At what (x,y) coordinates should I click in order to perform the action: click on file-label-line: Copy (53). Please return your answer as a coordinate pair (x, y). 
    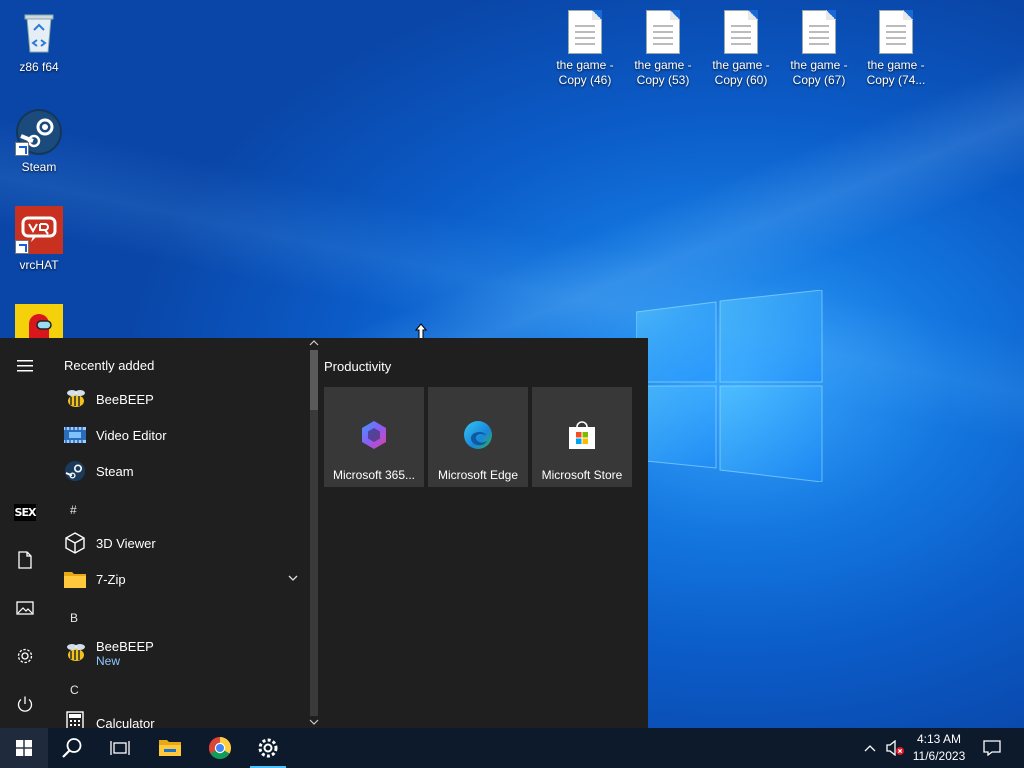
    Looking at the image, I should click on (663, 80).